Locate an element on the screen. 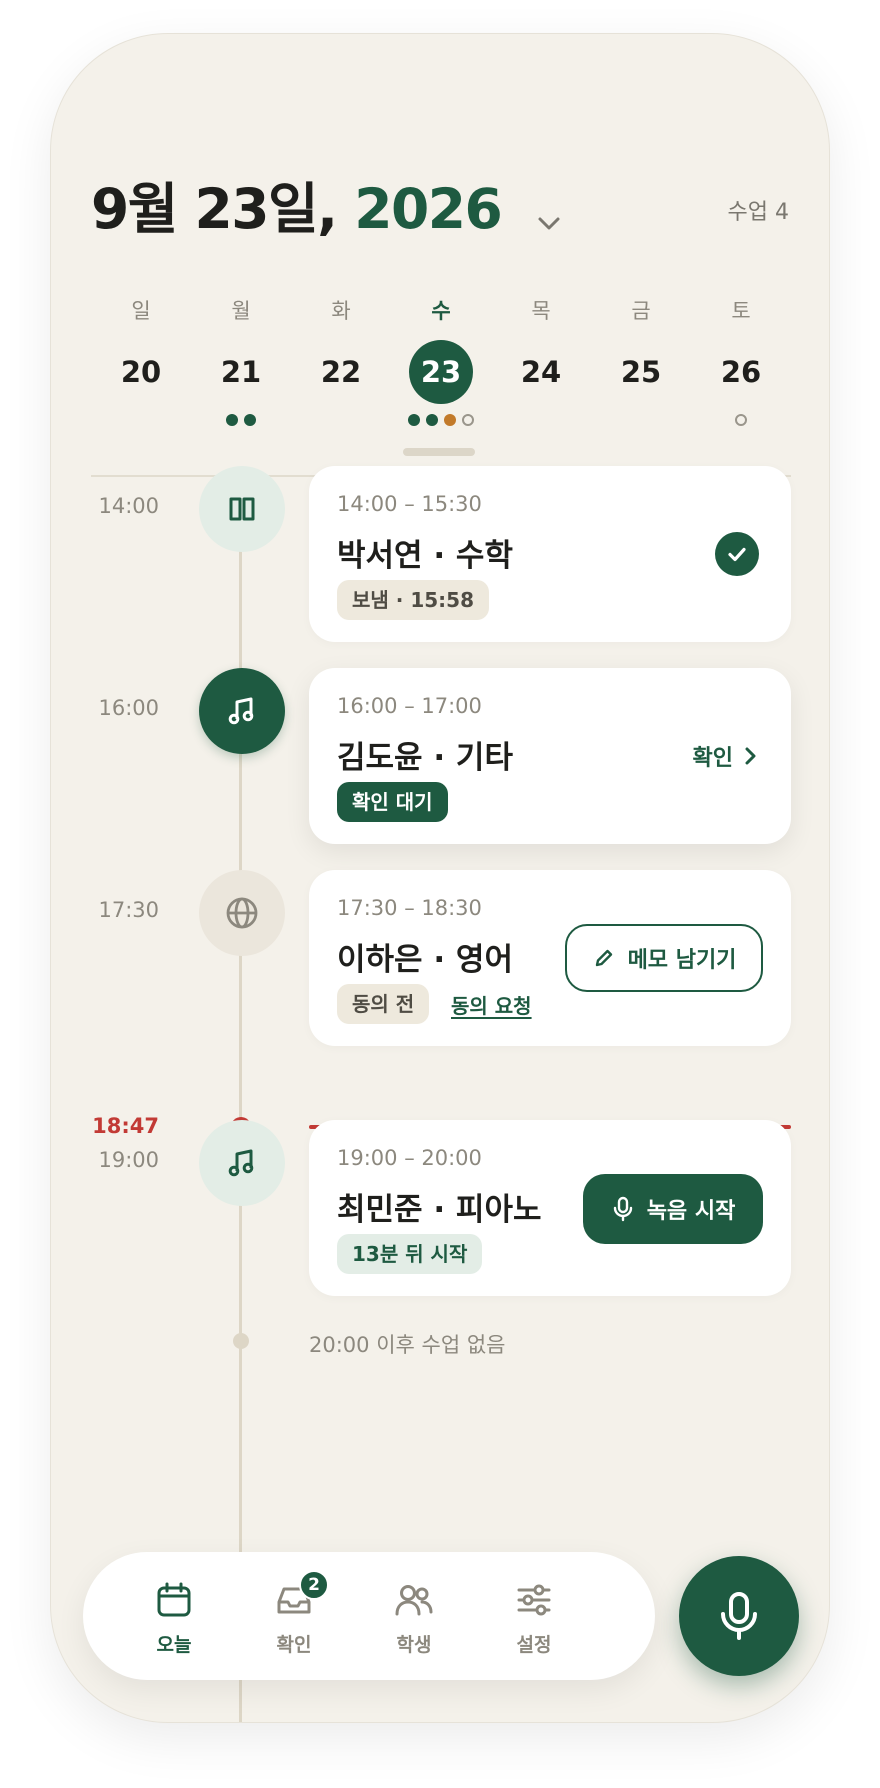  drag-handle is located at coordinates (439, 452).